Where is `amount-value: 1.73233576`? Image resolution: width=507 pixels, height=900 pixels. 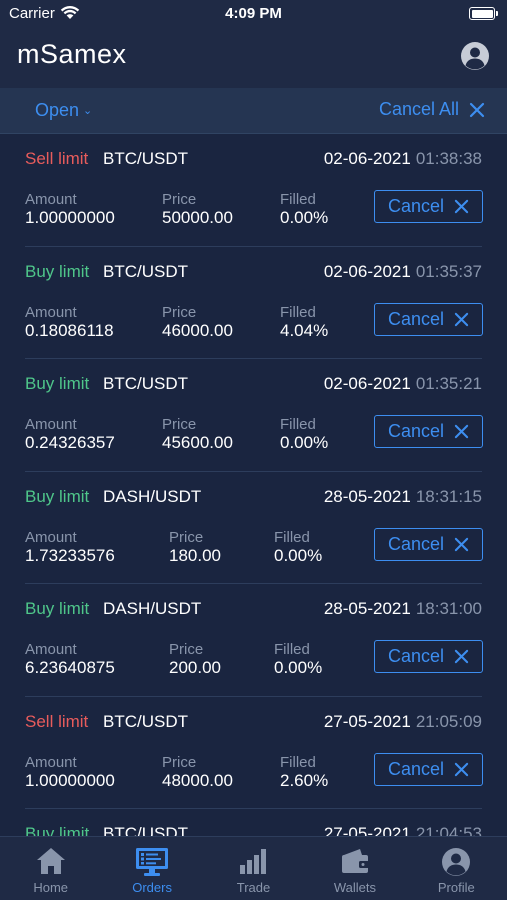 amount-value: 1.73233576 is located at coordinates (70, 555).